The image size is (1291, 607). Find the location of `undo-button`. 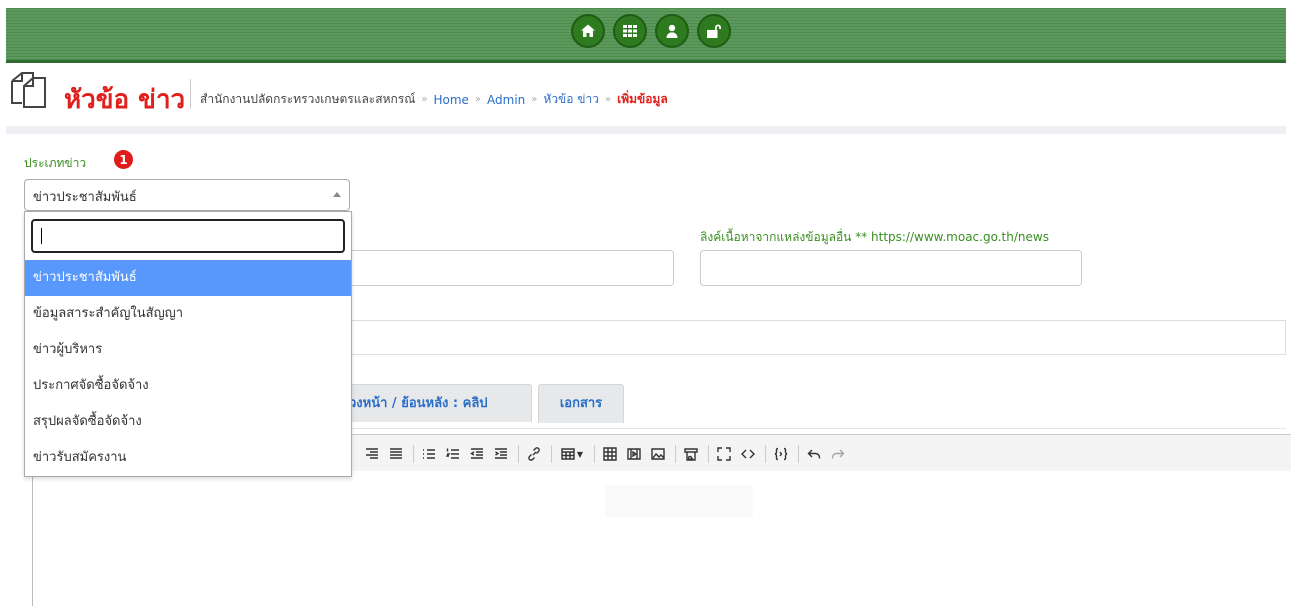

undo-button is located at coordinates (814, 454).